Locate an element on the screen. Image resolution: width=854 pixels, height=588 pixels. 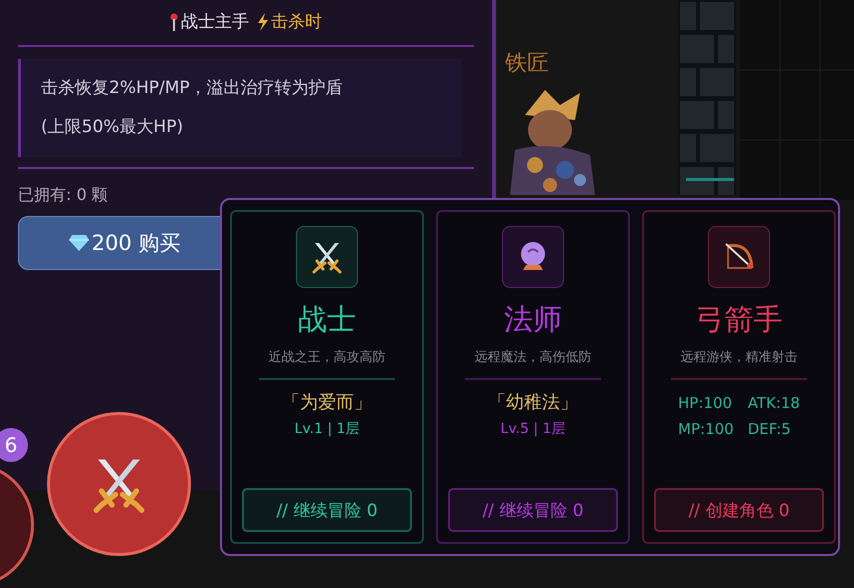
stat-value: HP:100 is located at coordinates (706, 403).